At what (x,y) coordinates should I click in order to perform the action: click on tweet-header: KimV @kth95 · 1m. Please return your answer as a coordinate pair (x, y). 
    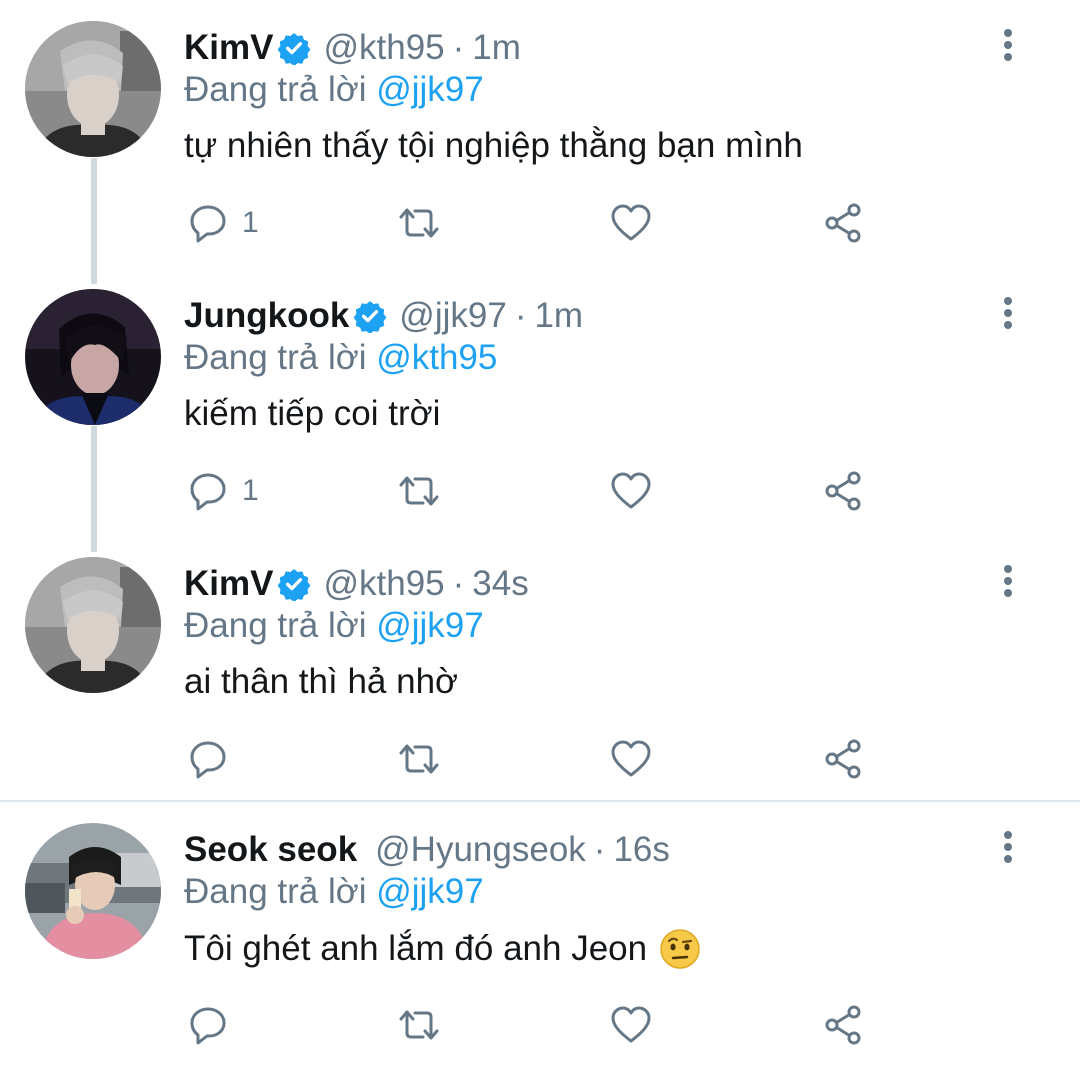
    Looking at the image, I should click on (352, 48).